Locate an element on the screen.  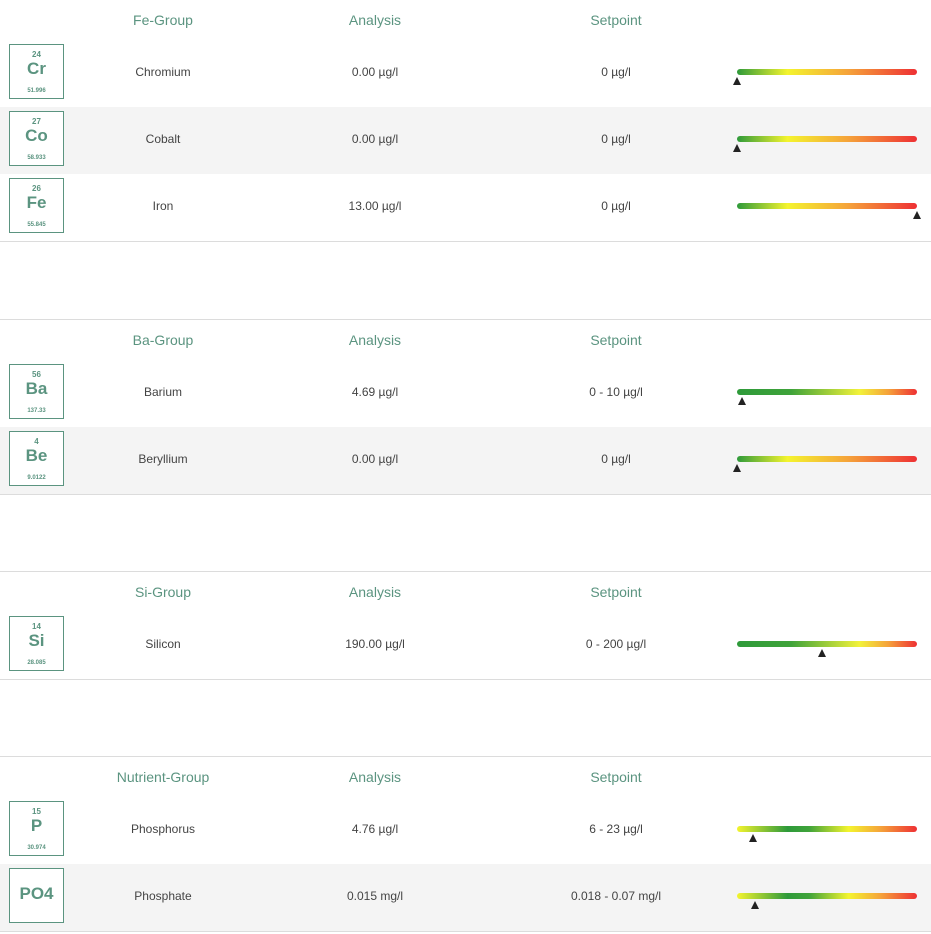
analysis-value: 4.69 µg/l is located at coordinates (375, 392).